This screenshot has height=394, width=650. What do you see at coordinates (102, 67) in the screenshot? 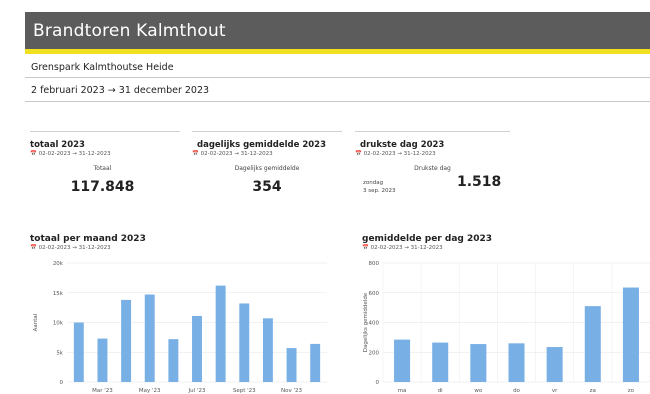
I see `location-label: Grenspark Kalmthoutse Heide` at bounding box center [102, 67].